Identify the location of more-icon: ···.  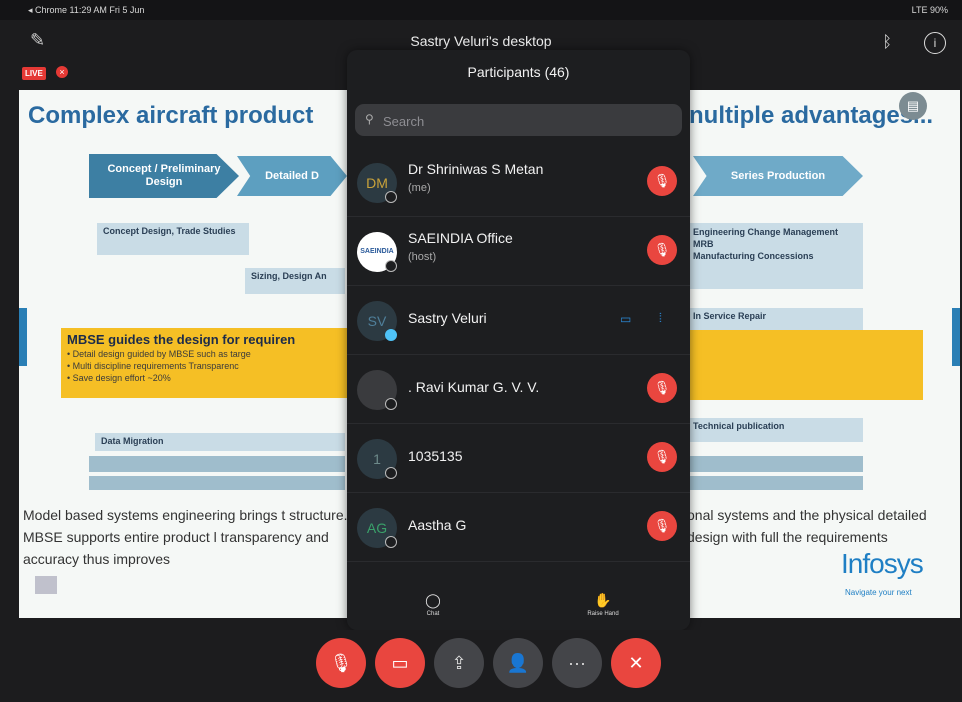
(577, 663).